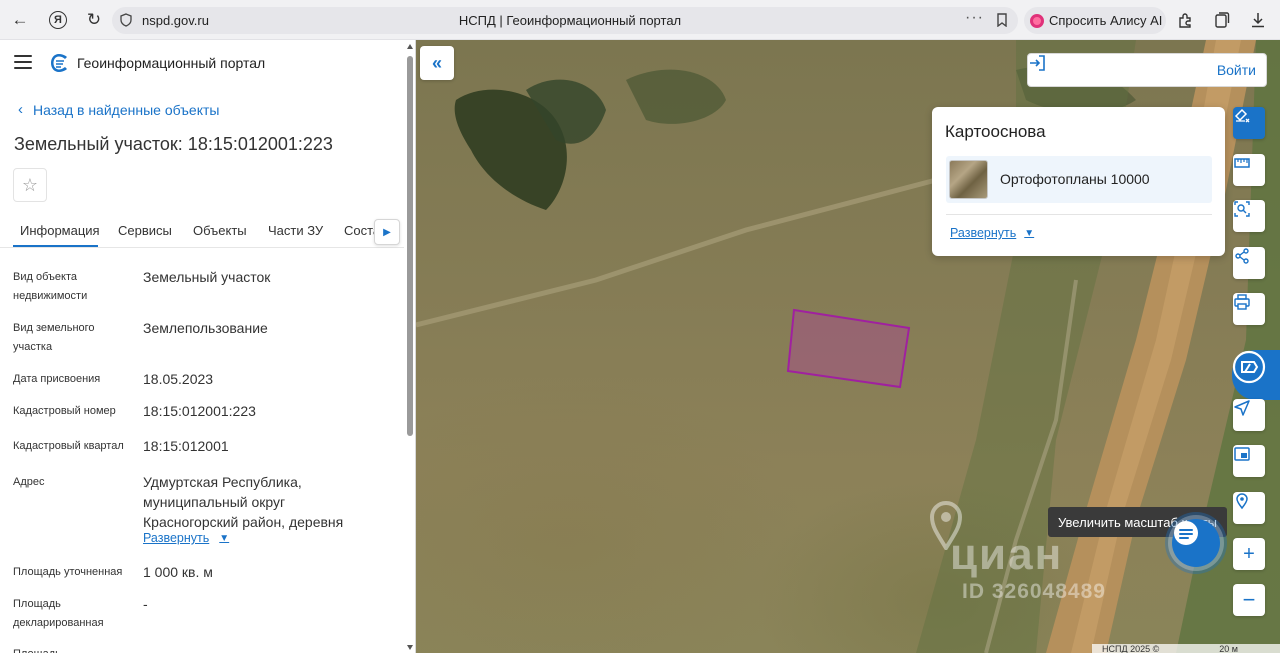 The width and height of the screenshot is (1280, 653). What do you see at coordinates (1236, 70) in the screenshot?
I see `login-label: Войти` at bounding box center [1236, 70].